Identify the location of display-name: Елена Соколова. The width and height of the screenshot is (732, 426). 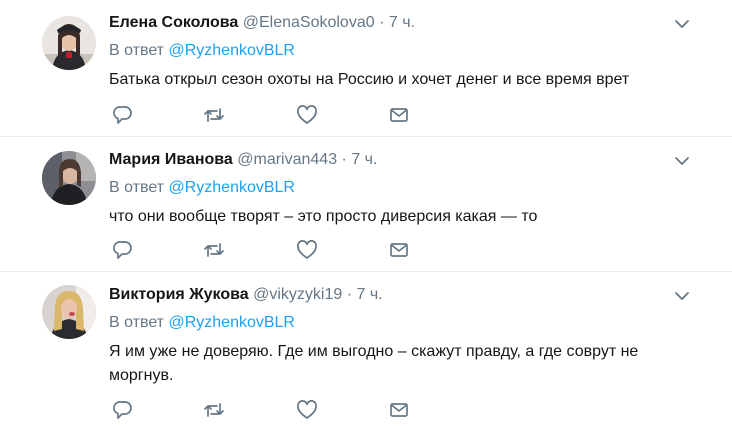
(173, 22).